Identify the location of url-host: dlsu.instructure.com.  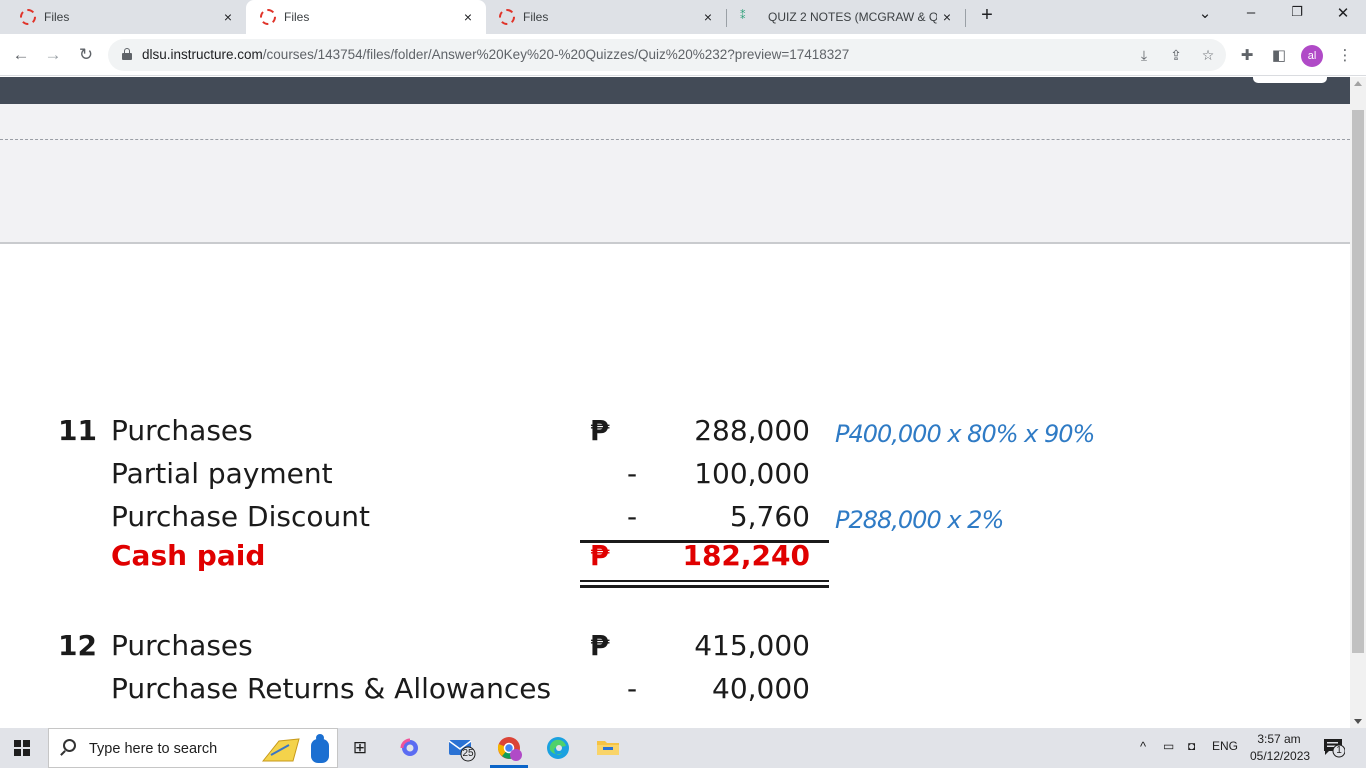
(202, 54).